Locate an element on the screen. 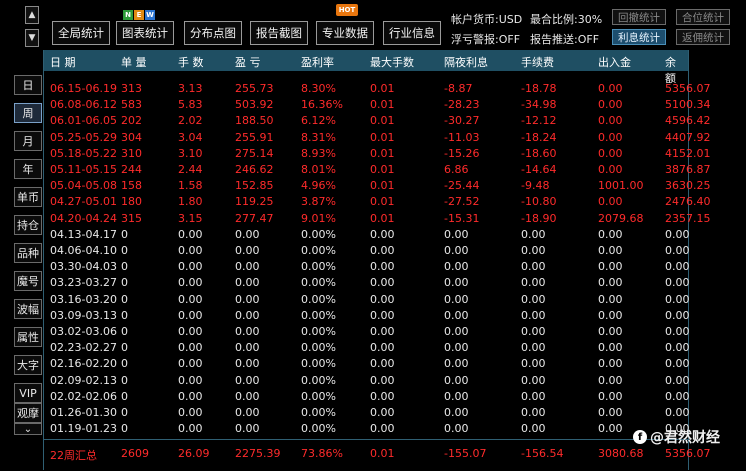  global-stats-button: 全局统计 is located at coordinates (81, 33).